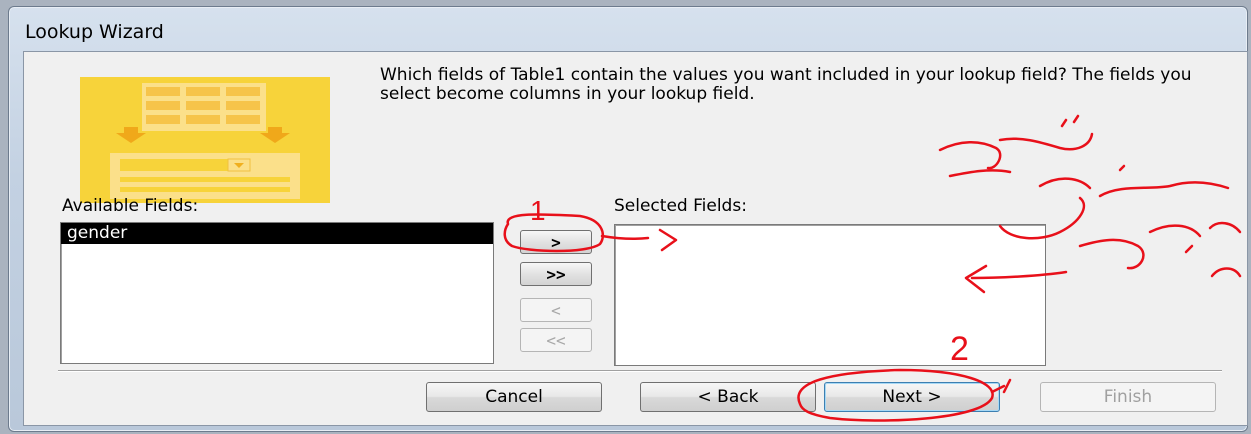  Describe the element at coordinates (277, 293) in the screenshot. I see `available-fields-list: gender` at that location.